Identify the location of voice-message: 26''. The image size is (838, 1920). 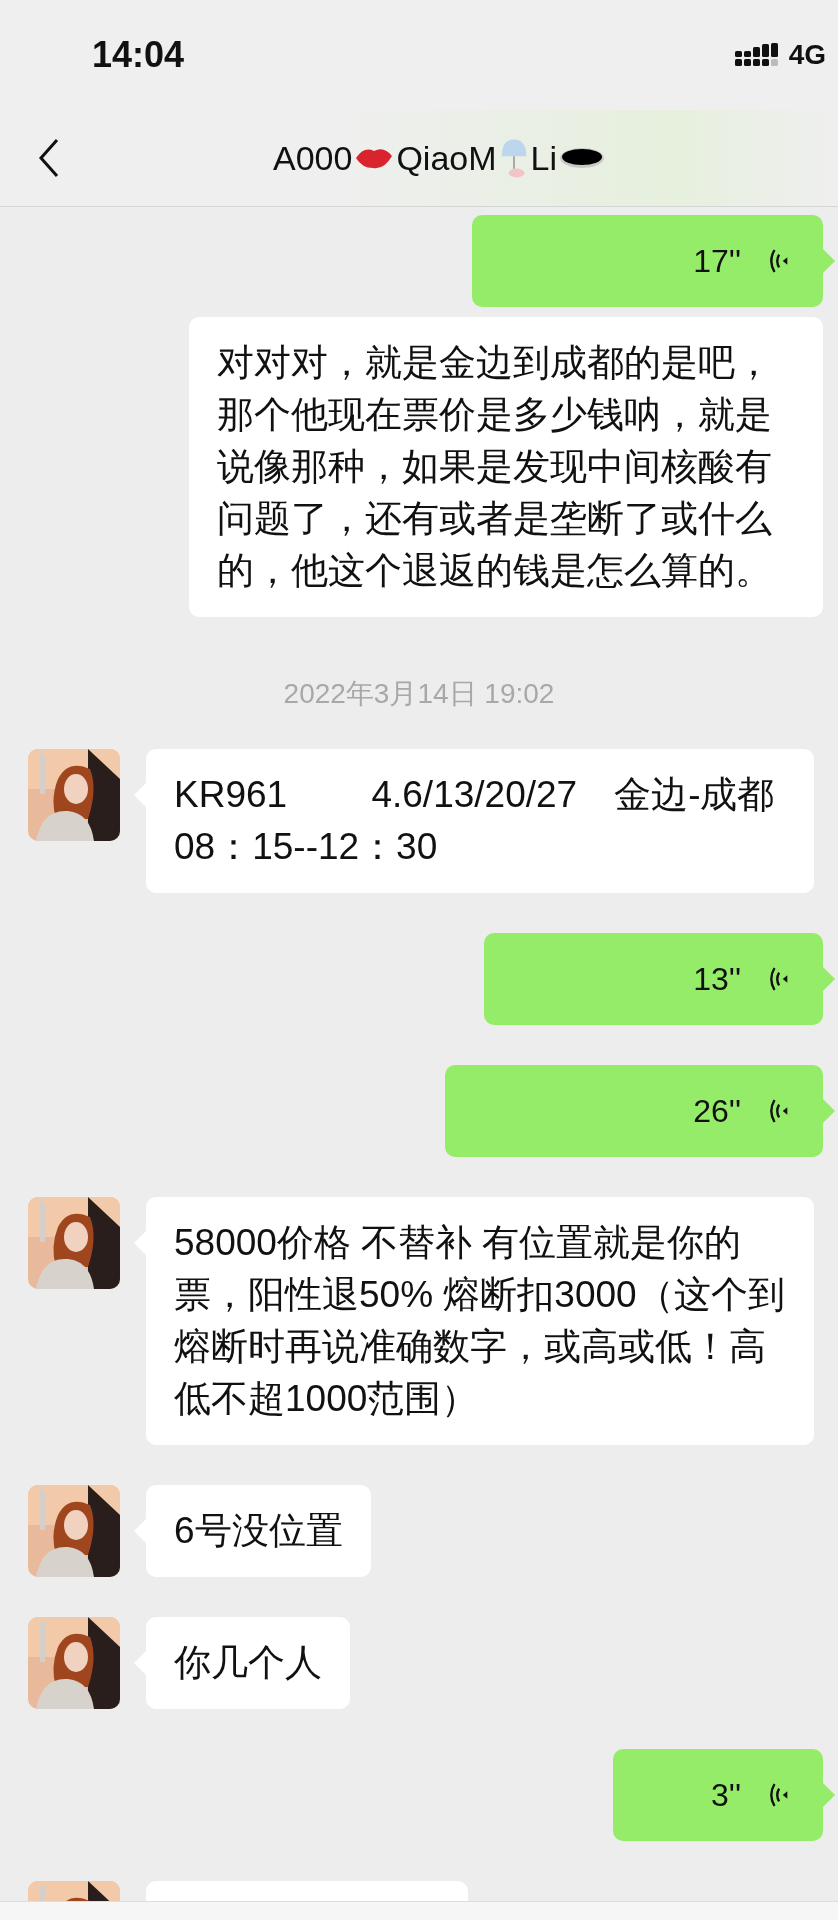
(634, 1111).